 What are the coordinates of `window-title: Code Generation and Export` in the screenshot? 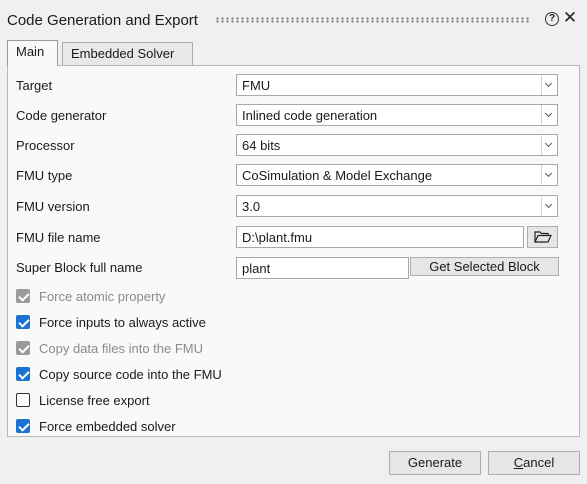 It's located at (102, 20).